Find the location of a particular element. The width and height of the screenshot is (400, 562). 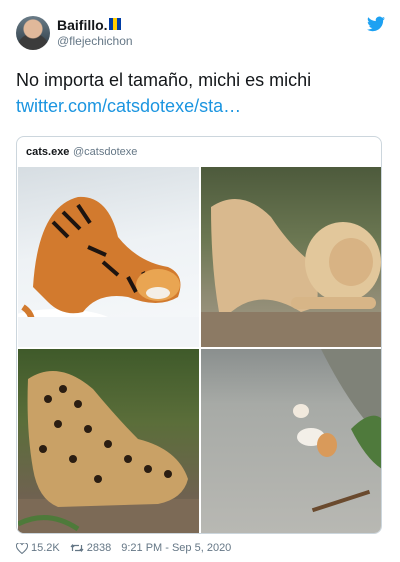

flag-icon is located at coordinates (115, 24).